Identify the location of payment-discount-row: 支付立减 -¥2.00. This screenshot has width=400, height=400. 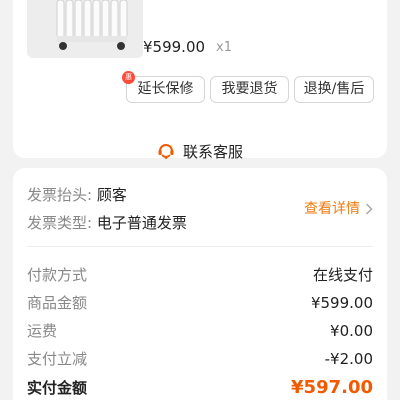
(200, 359).